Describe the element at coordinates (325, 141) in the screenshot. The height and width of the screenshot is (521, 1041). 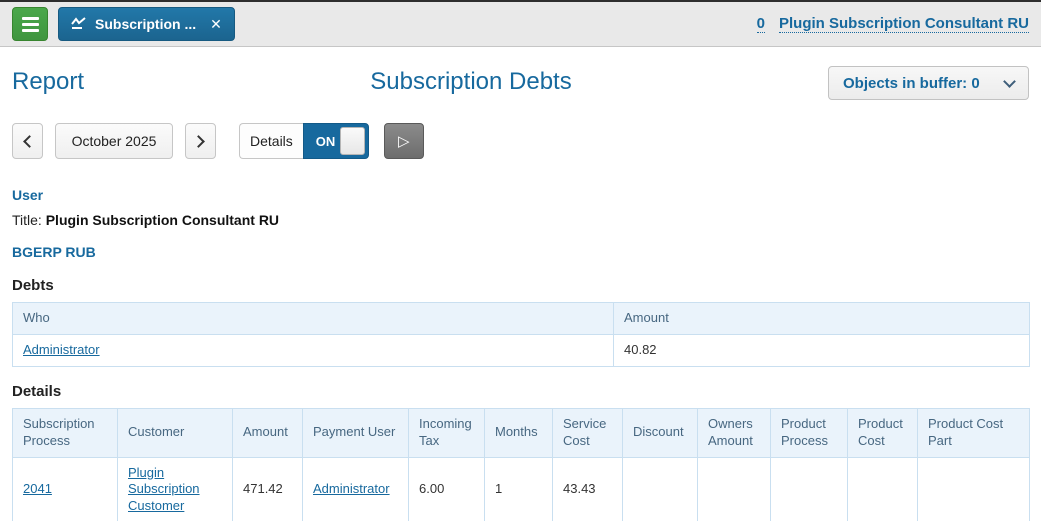
I see `toggle-state-label: ON` at that location.